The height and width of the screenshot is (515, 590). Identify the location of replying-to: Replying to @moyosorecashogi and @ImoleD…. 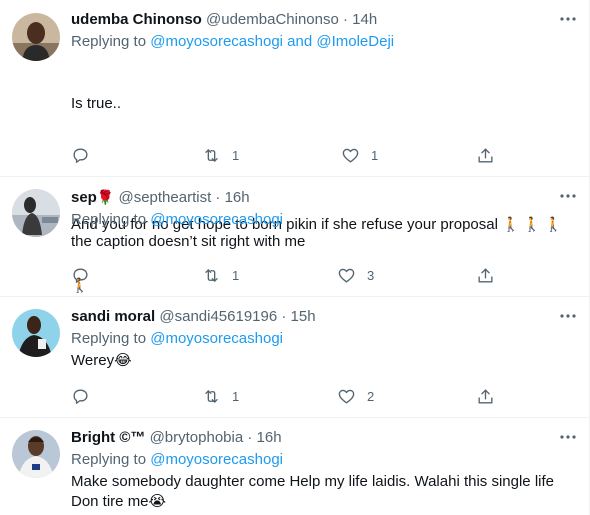
(324, 42).